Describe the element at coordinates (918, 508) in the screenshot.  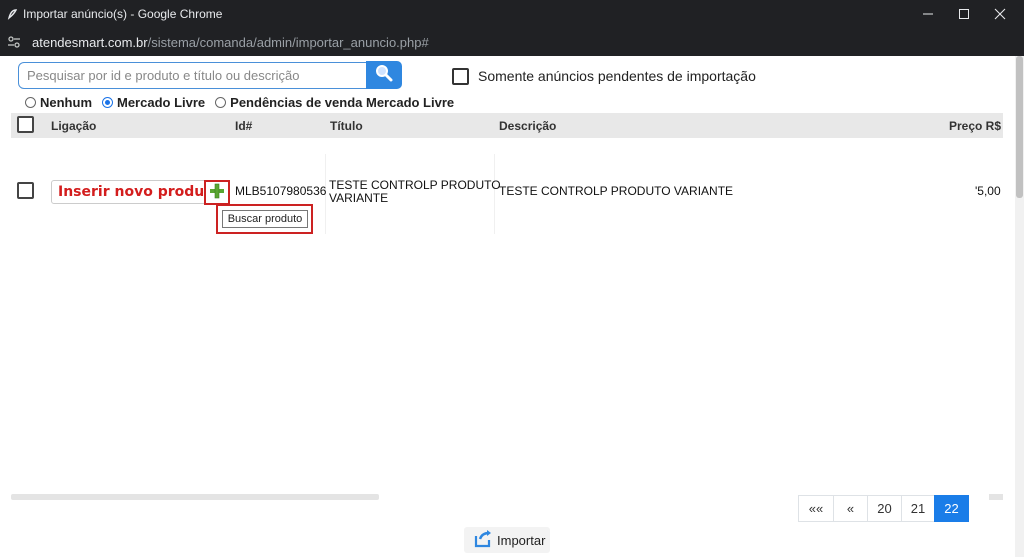
I see `page-21: 21` at that location.